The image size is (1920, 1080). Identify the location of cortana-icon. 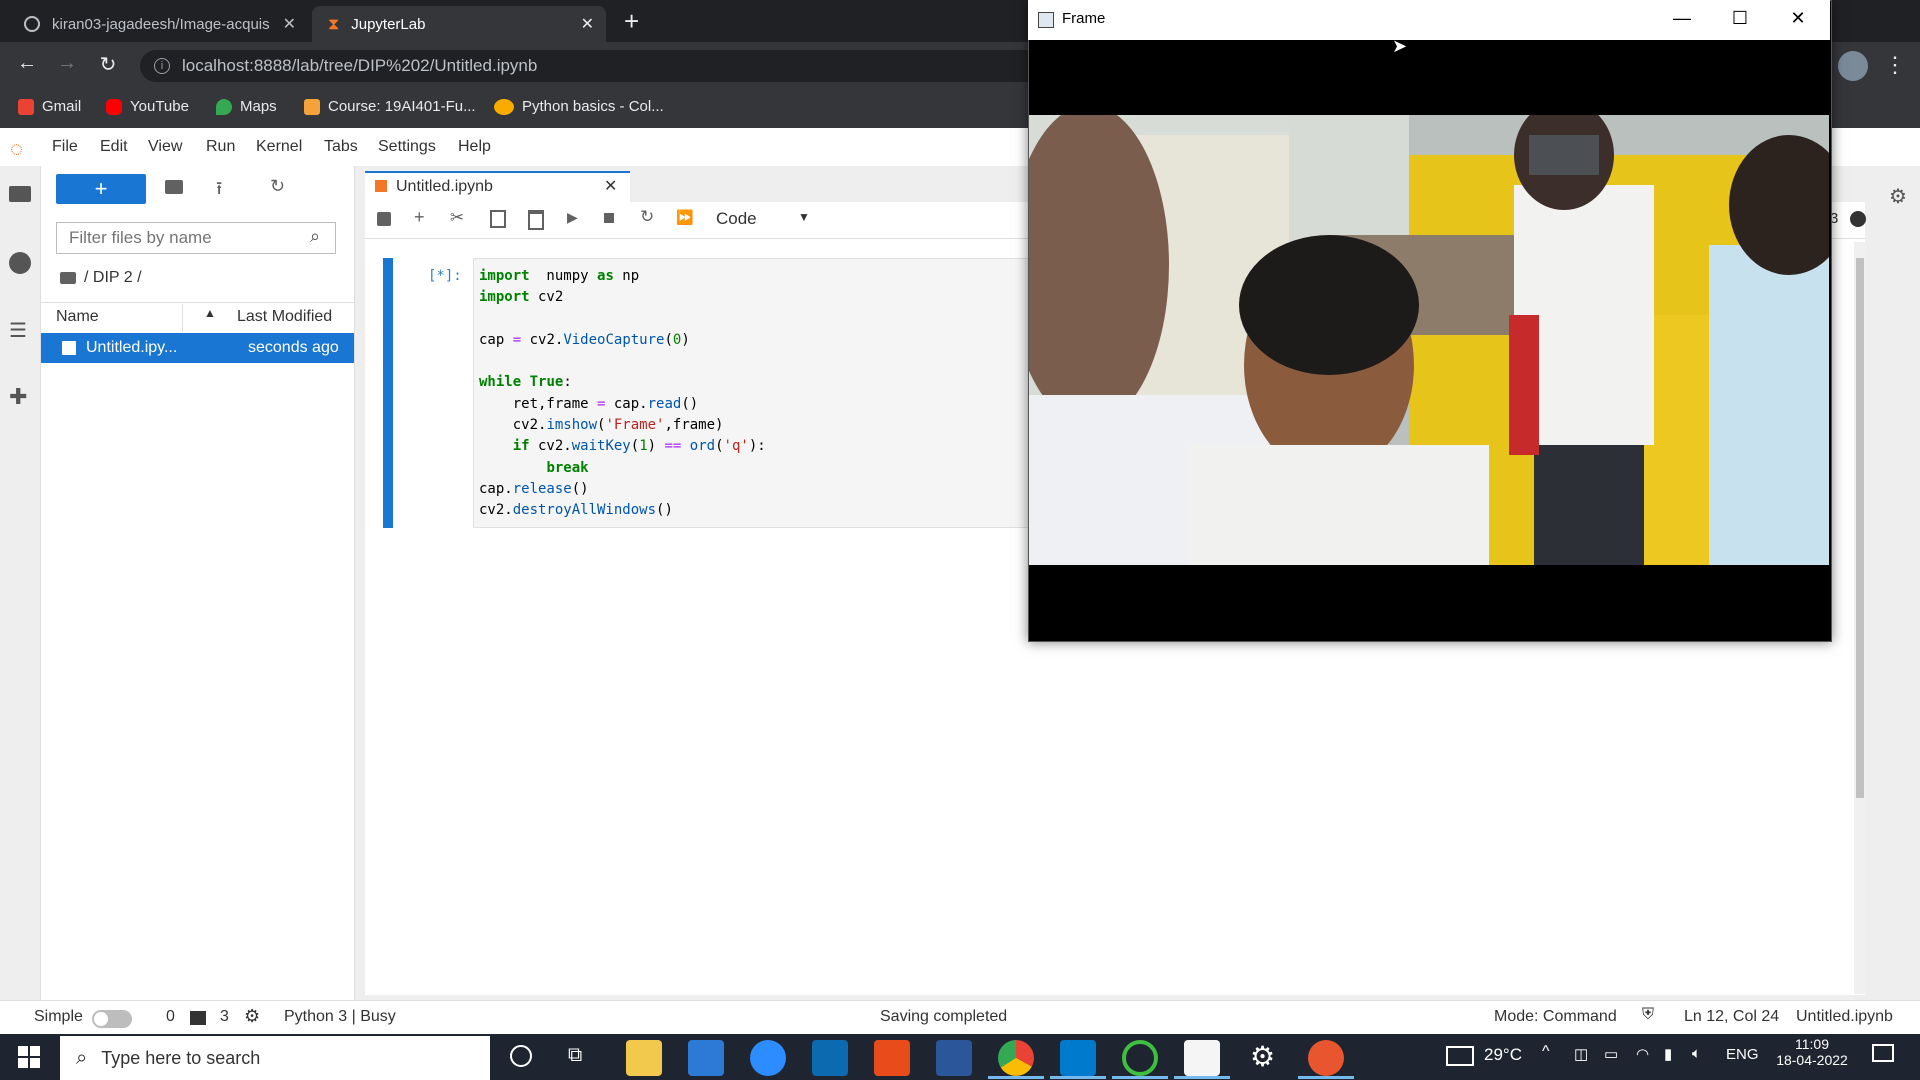
(521, 1056).